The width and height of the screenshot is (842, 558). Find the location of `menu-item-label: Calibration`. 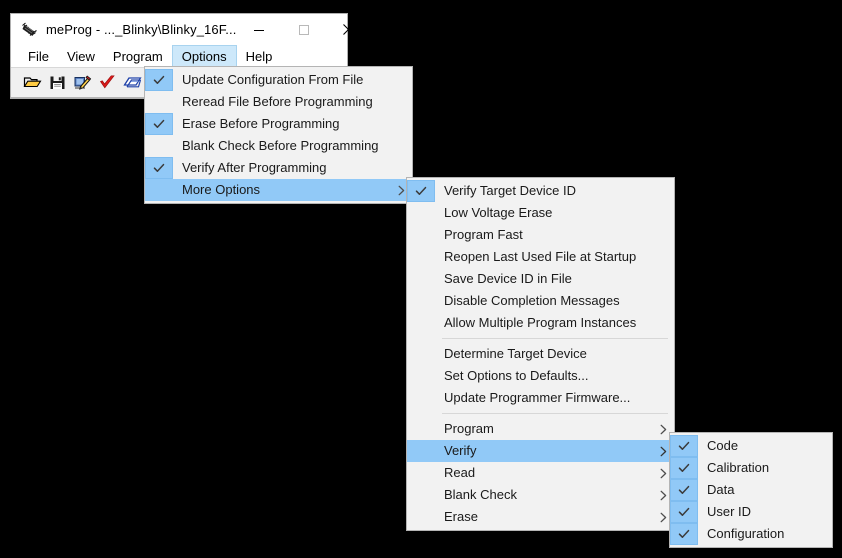

menu-item-label: Calibration is located at coordinates (738, 467).